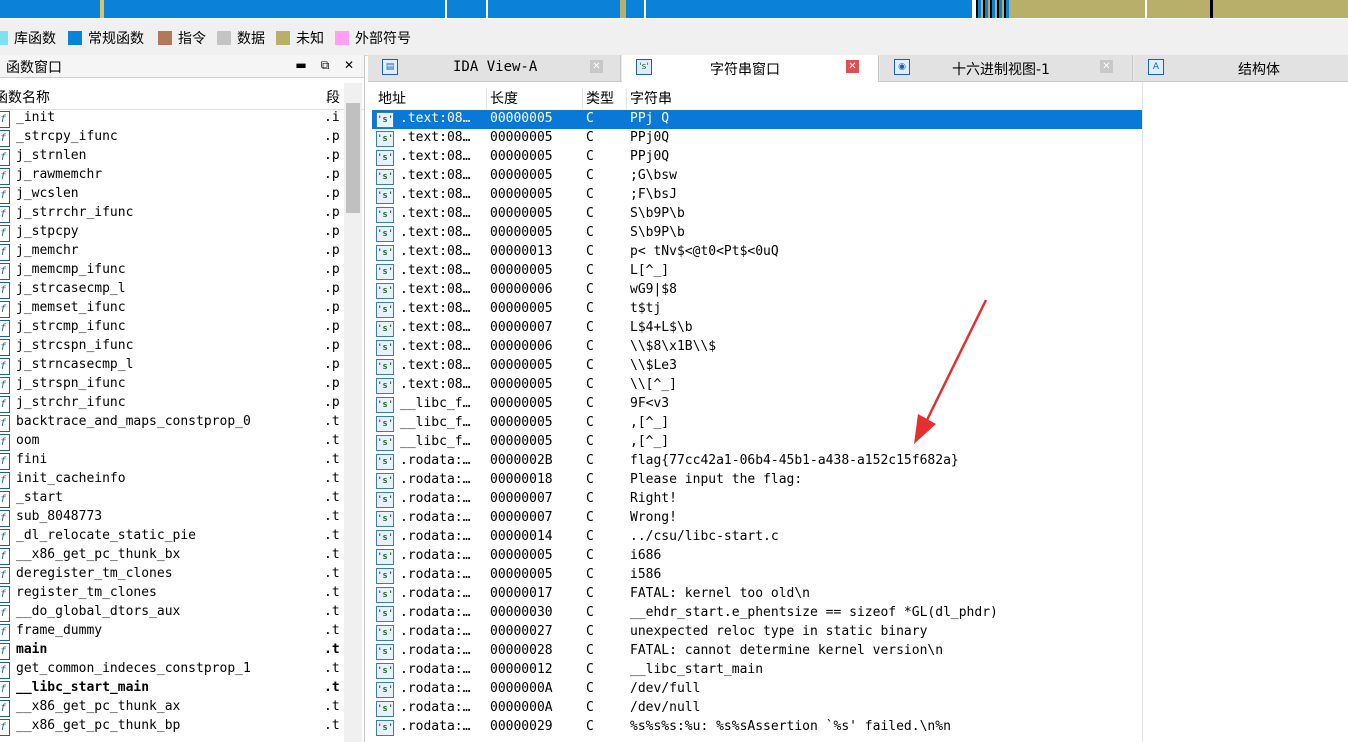  What do you see at coordinates (536, 99) in the screenshot?
I see `column-header-length: 长度` at bounding box center [536, 99].